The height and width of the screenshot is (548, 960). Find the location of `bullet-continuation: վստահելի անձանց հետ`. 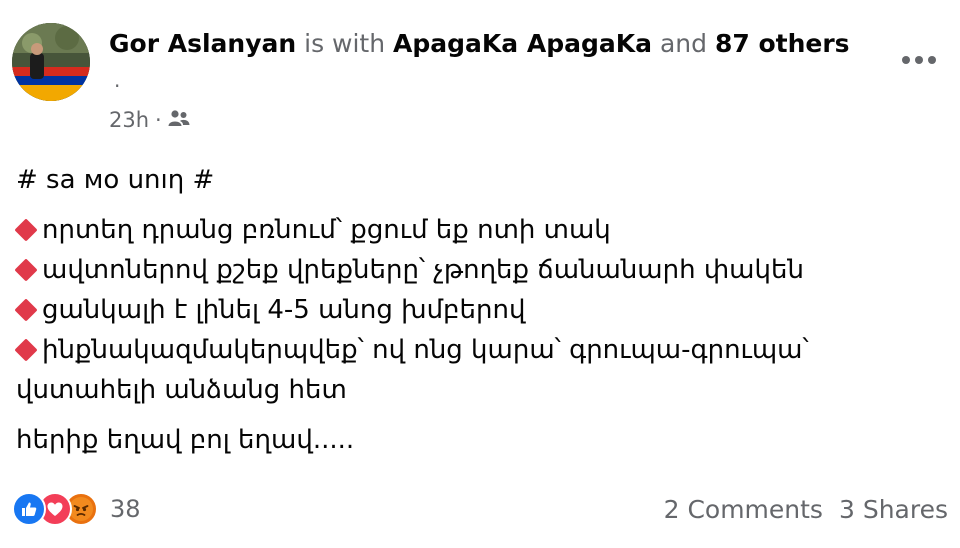

bullet-continuation: վստահելի անձանց հետ is located at coordinates (181, 390).